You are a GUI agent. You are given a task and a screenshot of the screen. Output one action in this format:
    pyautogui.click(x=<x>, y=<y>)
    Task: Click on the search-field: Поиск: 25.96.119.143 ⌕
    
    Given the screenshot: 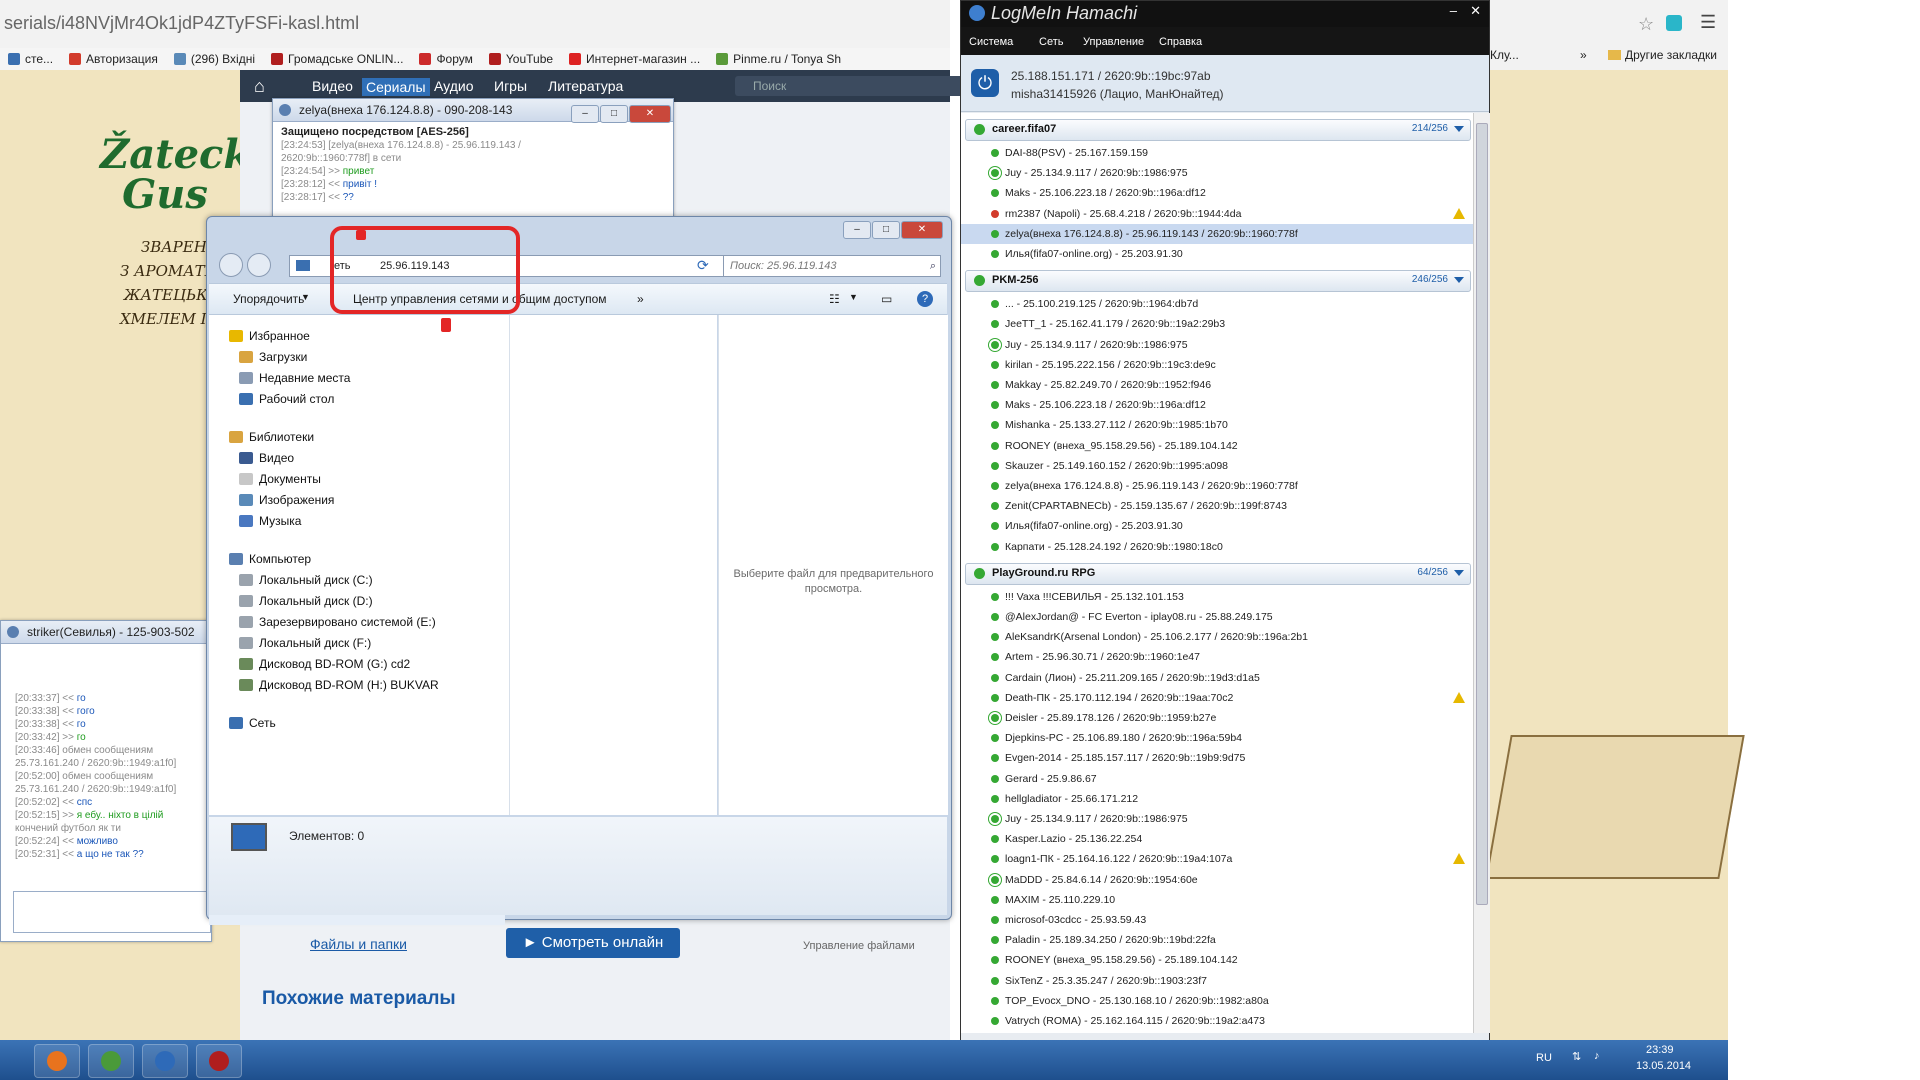 What is the action you would take?
    pyautogui.click(x=832, y=266)
    